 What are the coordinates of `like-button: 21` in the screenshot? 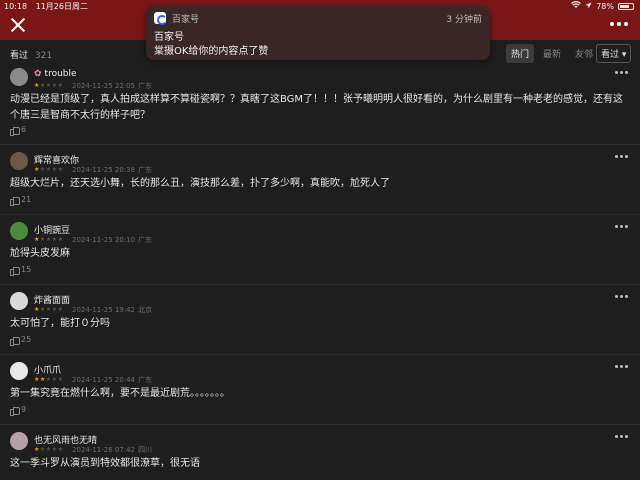 It's located at (21, 200).